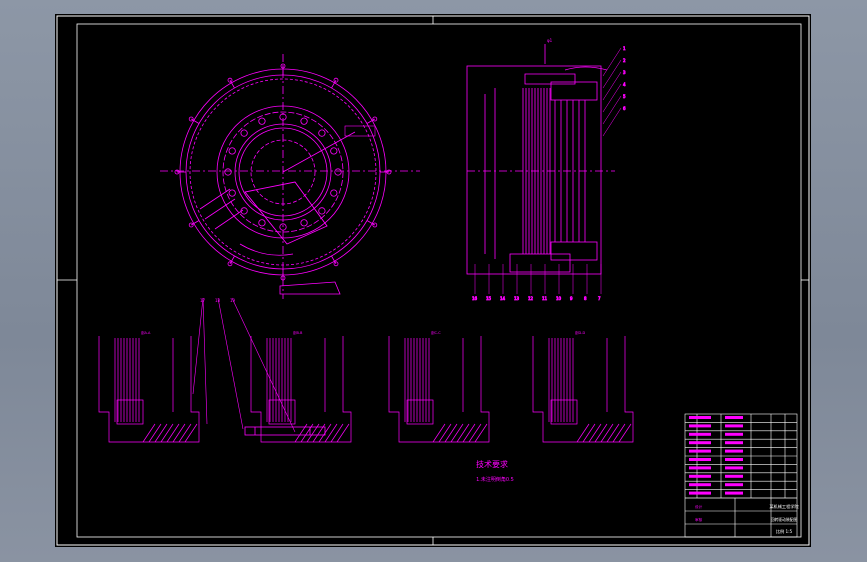 The height and width of the screenshot is (562, 867). What do you see at coordinates (583, 386) in the screenshot?
I see `section-view-4: 剖D-D` at bounding box center [583, 386].